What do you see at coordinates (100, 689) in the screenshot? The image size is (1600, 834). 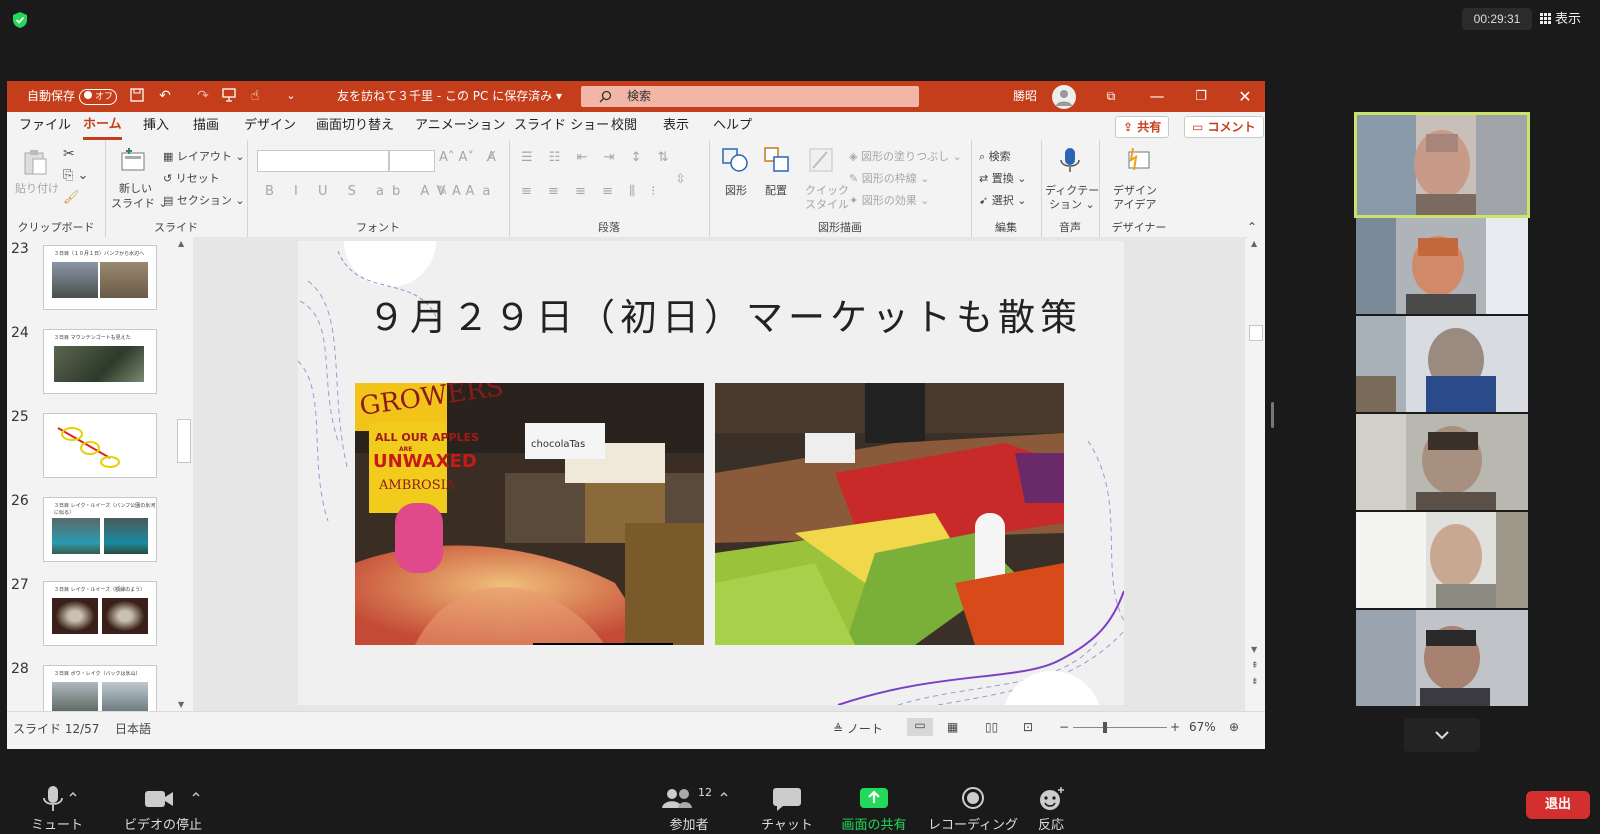 I see `slide-thumbnail-28: ３日目 ボウ・レイク（バックは氷山）` at bounding box center [100, 689].